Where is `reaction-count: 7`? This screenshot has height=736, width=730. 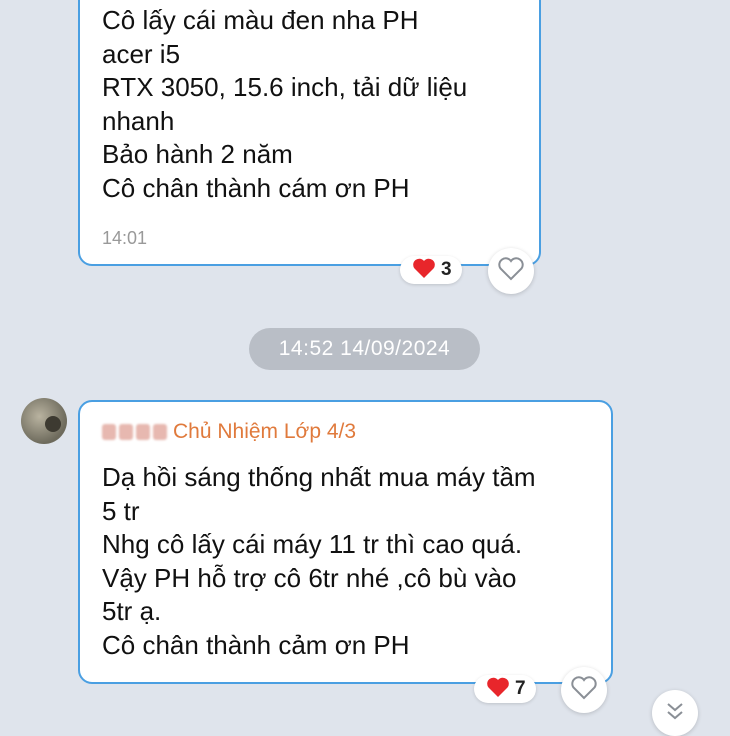
reaction-count: 7 is located at coordinates (520, 688).